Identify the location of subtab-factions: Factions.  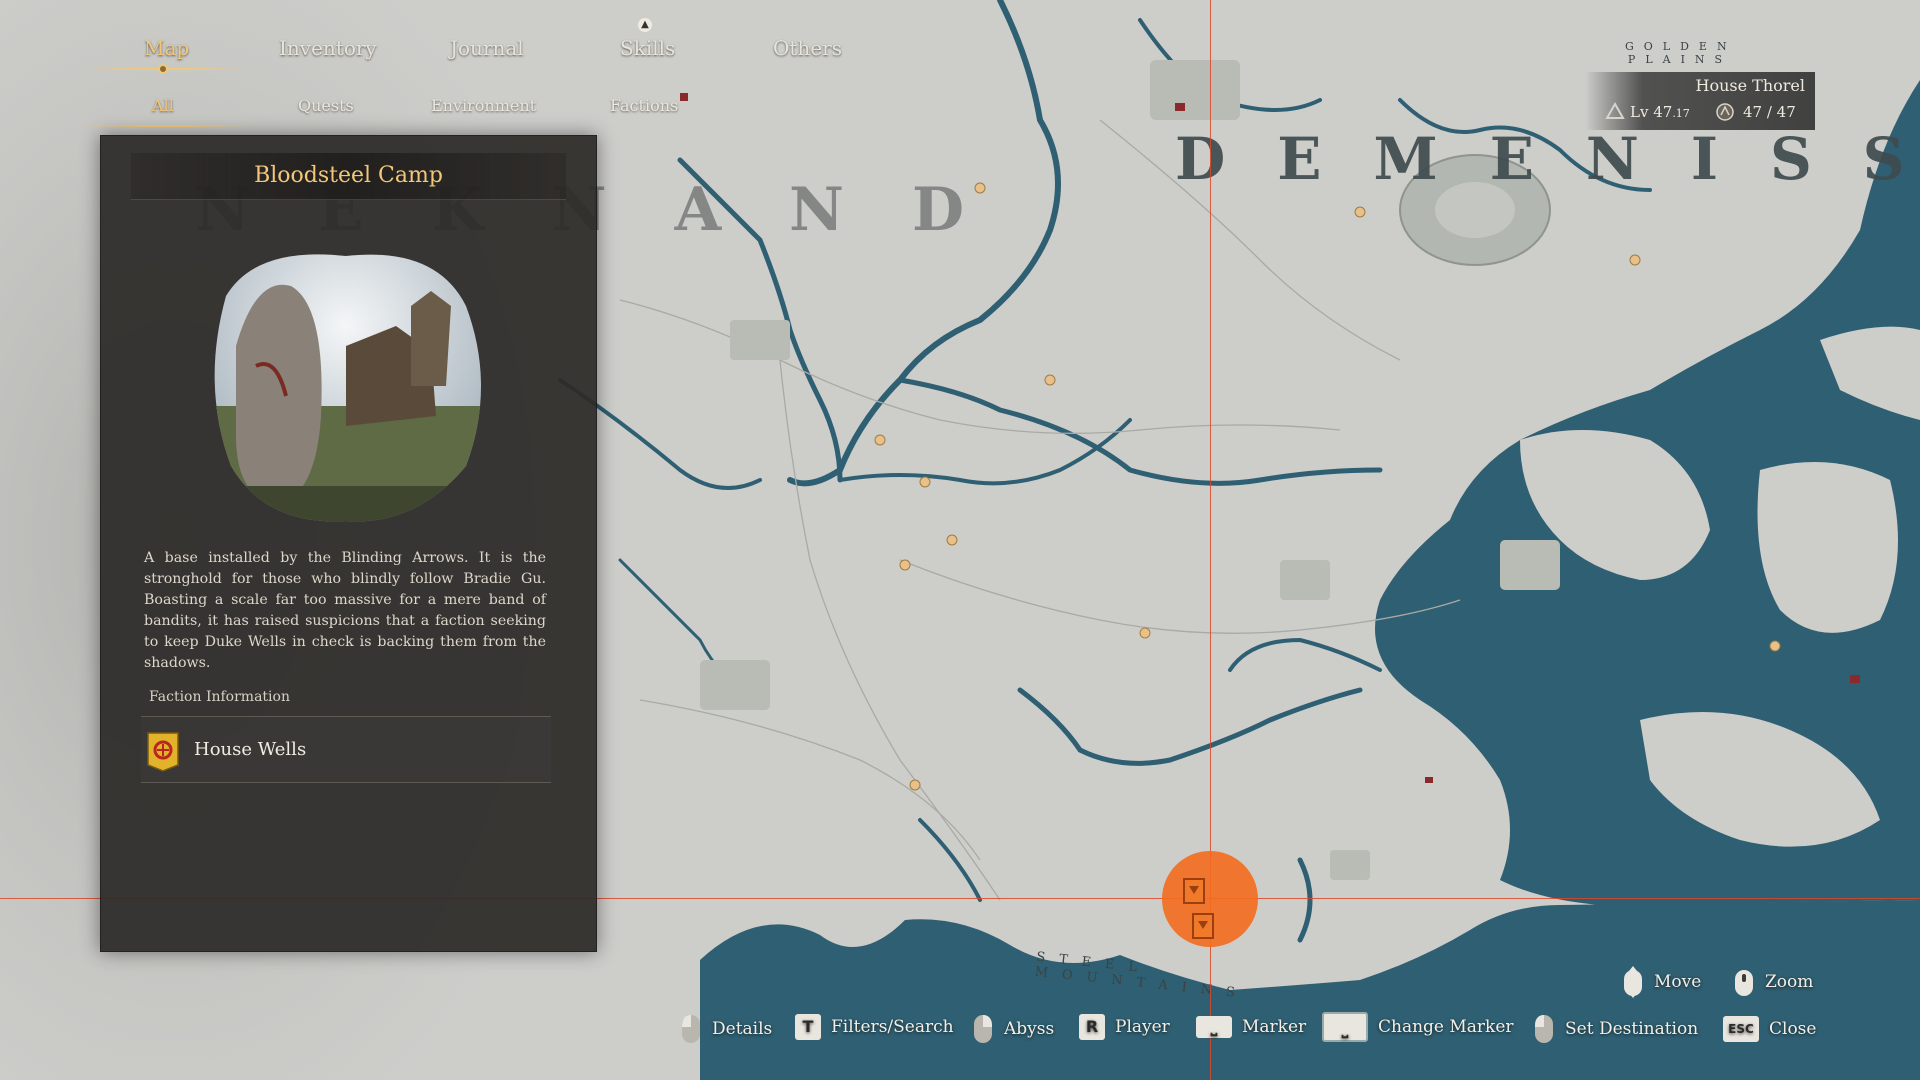
(644, 105).